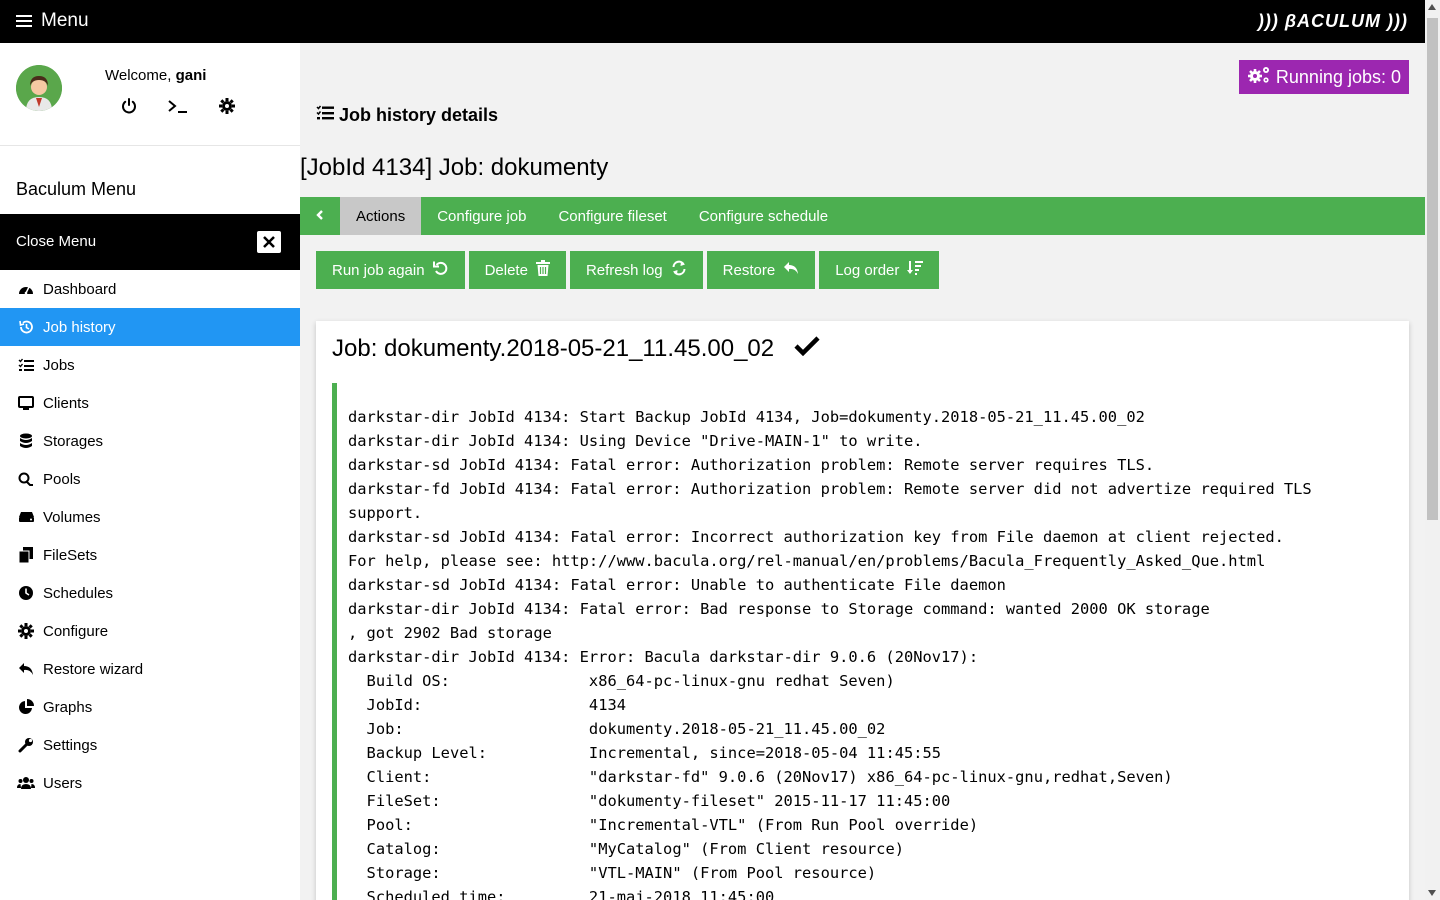 The image size is (1440, 900). Describe the element at coordinates (150, 94) in the screenshot. I see `user-box: Welcome, gani` at that location.